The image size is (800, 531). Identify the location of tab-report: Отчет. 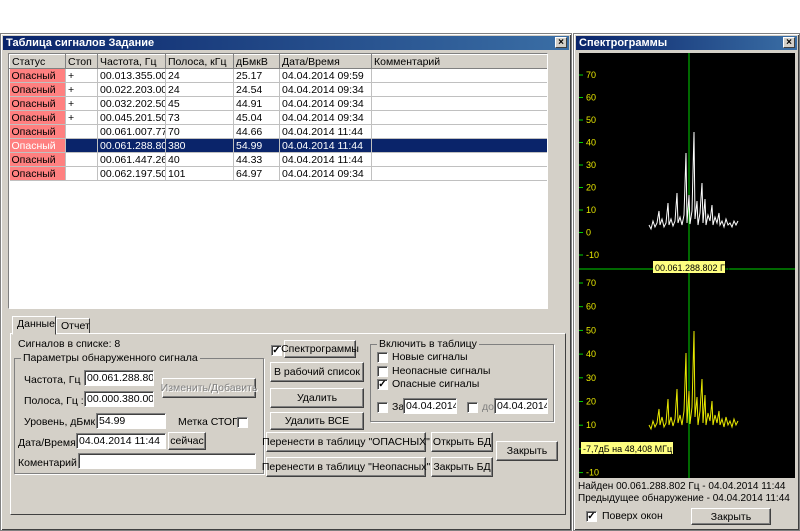
(73, 326).